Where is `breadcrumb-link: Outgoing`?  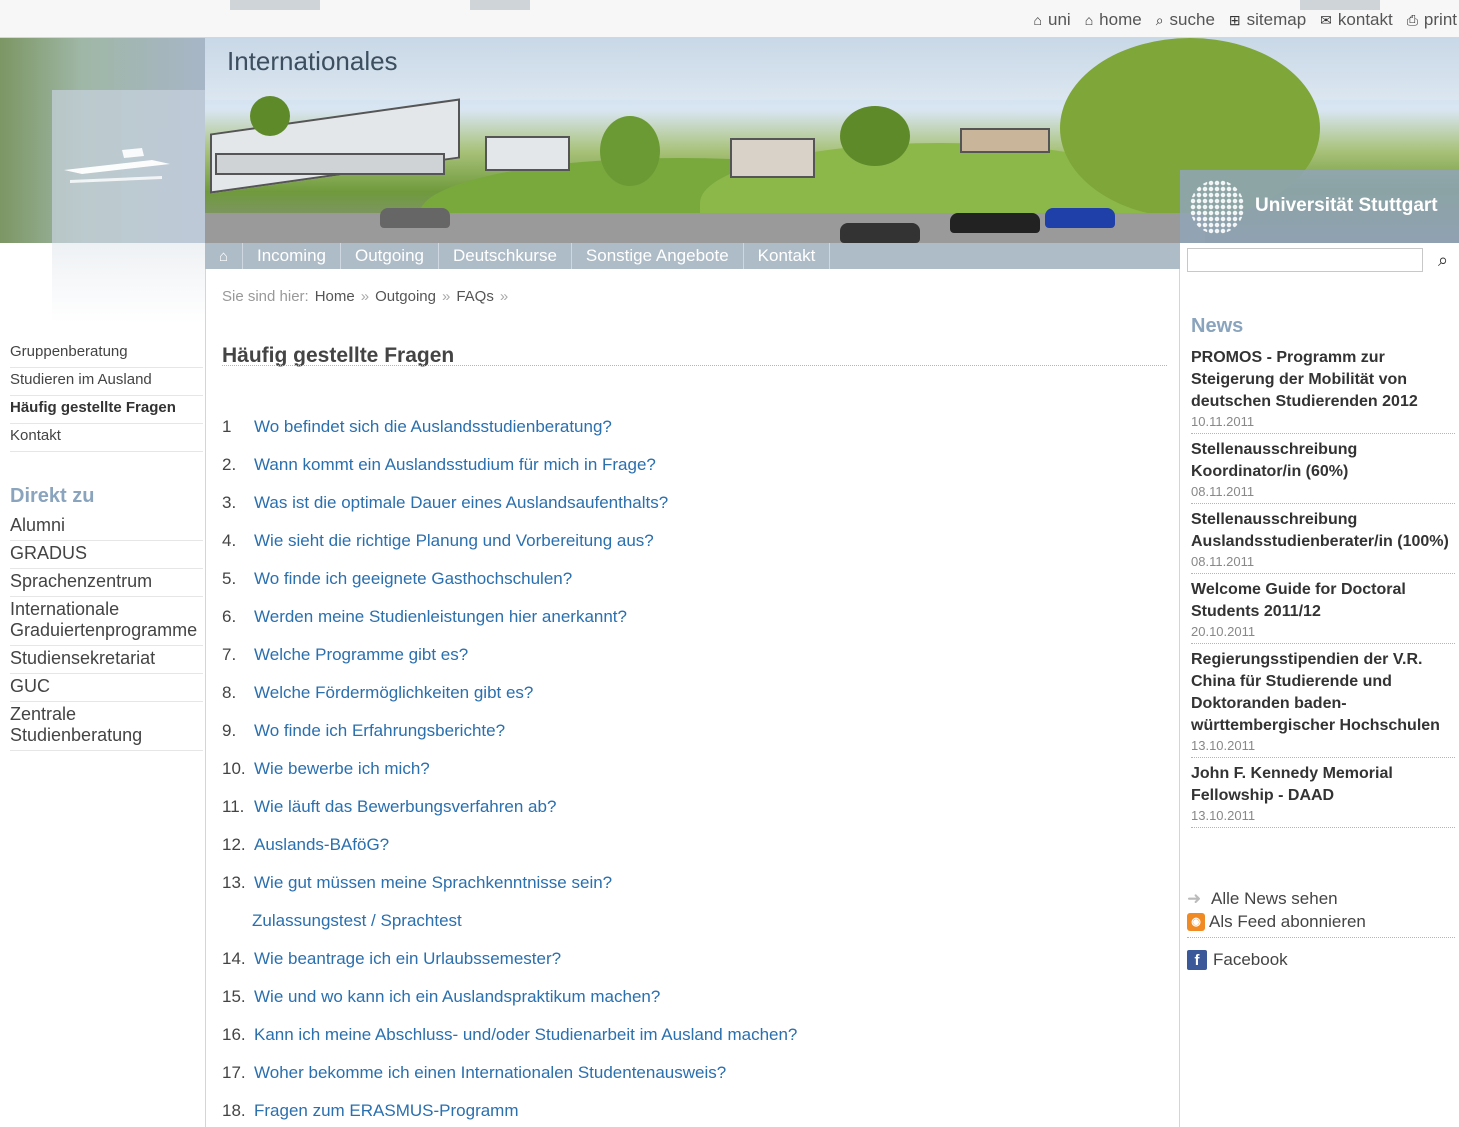
breadcrumb-link: Outgoing is located at coordinates (405, 296).